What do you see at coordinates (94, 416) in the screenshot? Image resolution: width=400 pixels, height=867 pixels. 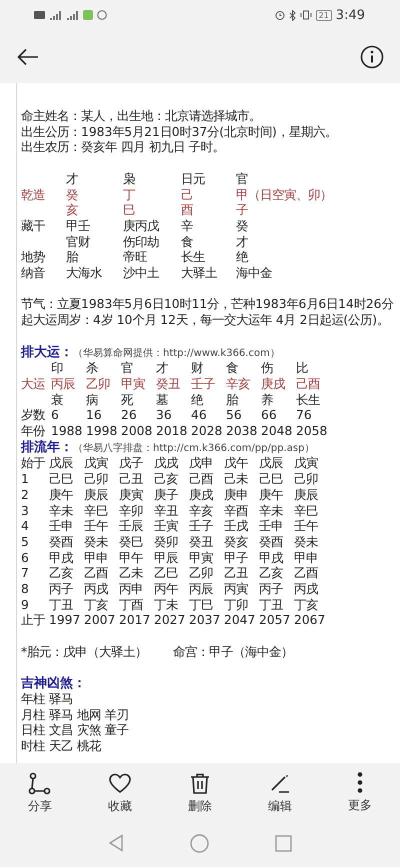 I see `luck-cell-text: 16` at bounding box center [94, 416].